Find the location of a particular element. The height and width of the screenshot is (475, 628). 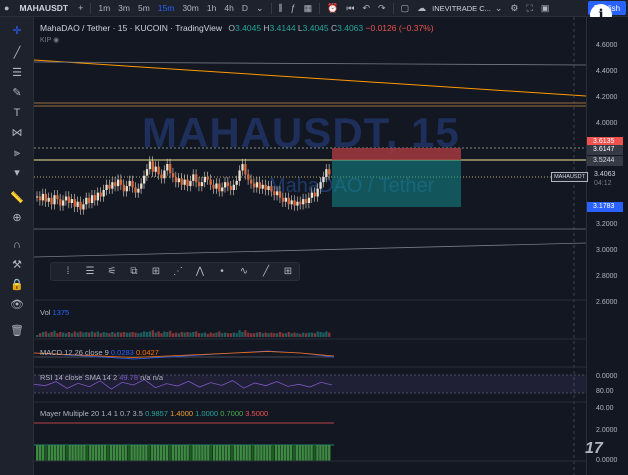

chevron-down-icon: ▾ is located at coordinates (17, 173).